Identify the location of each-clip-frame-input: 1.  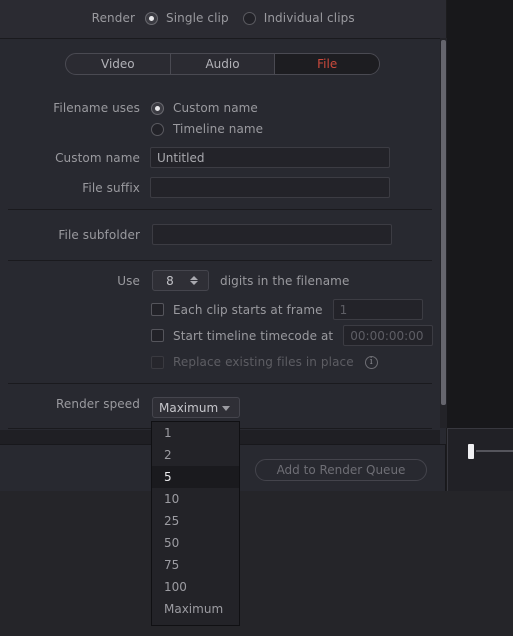
(377, 309).